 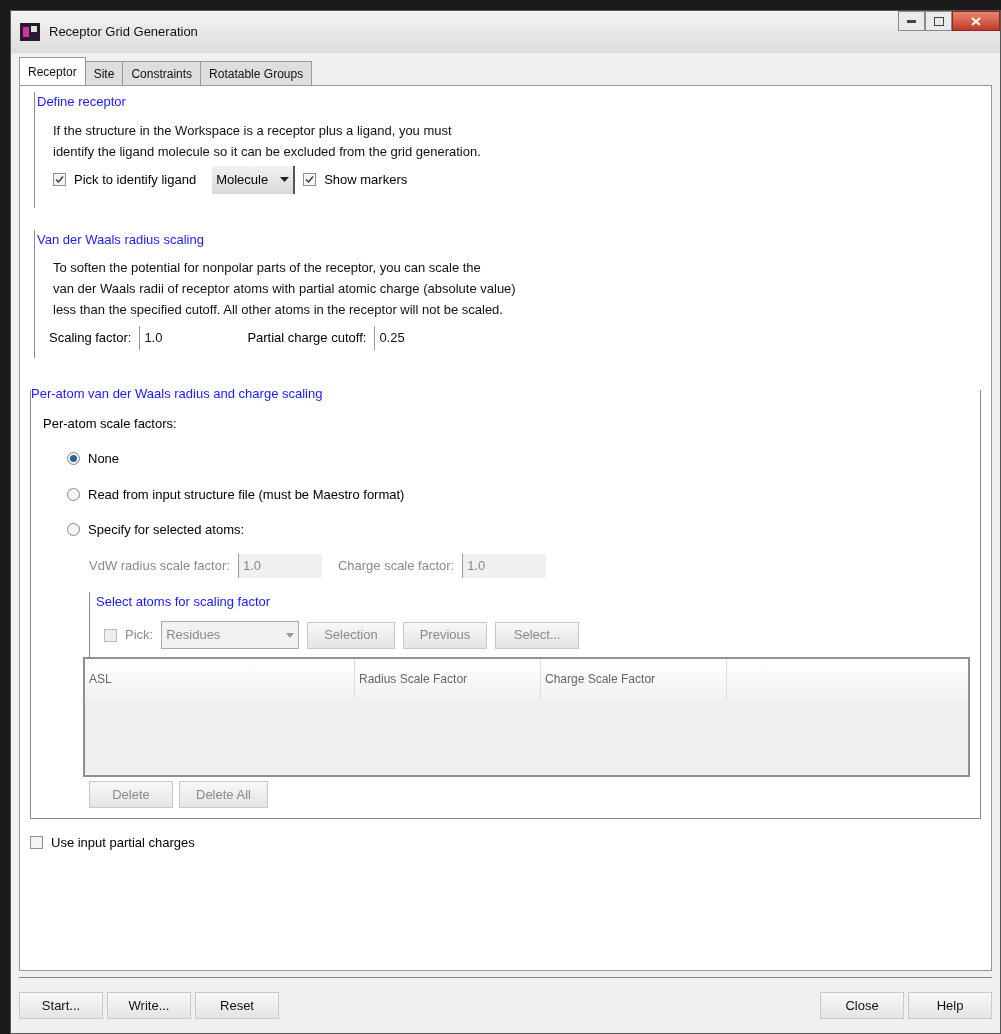 I want to click on radio-label: Read from input structure file (must be Maestro format), so click(x=246, y=494).